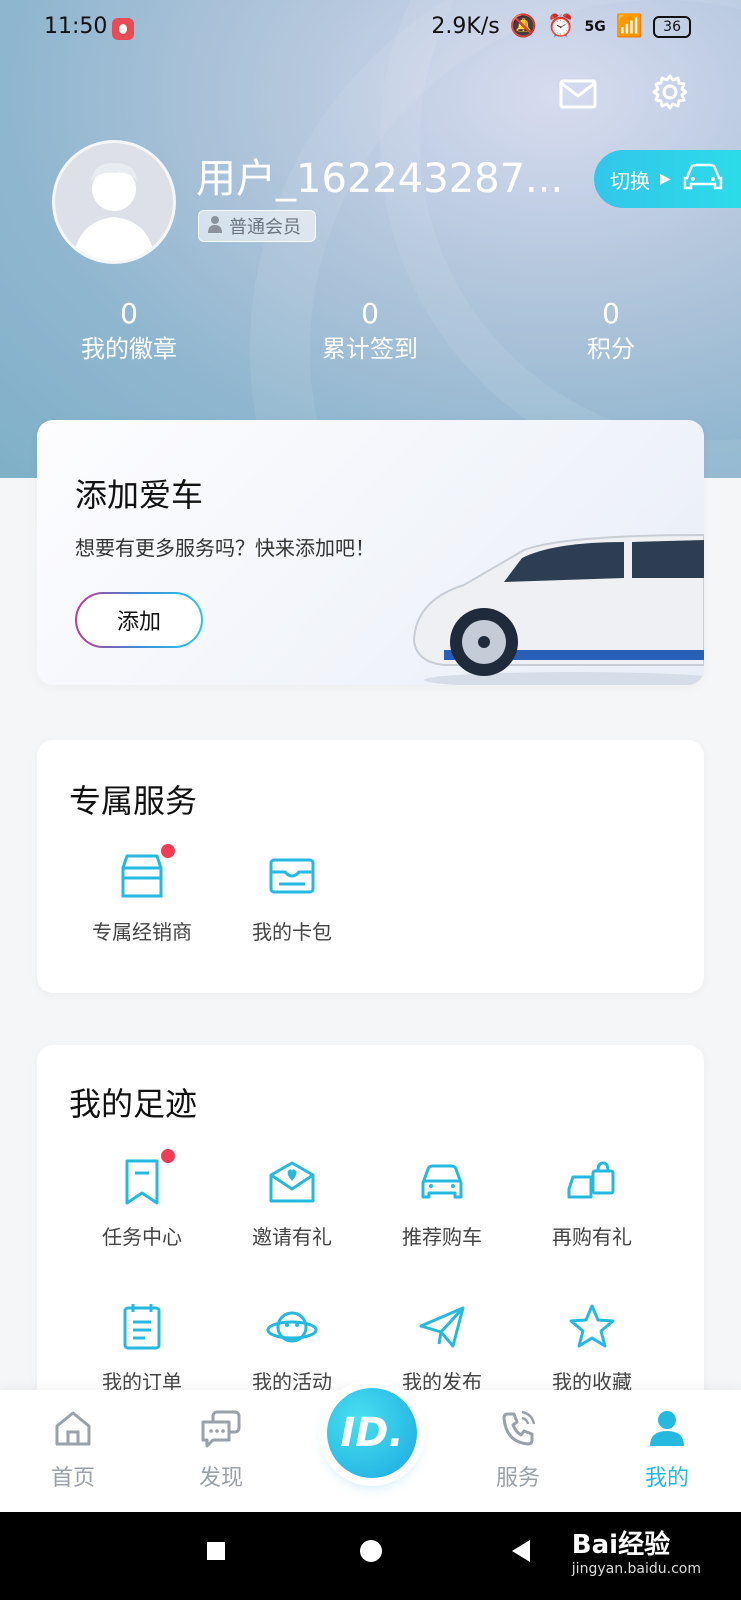 This screenshot has width=741, height=1600. Describe the element at coordinates (216, 1551) in the screenshot. I see `recent-apps-button` at that location.